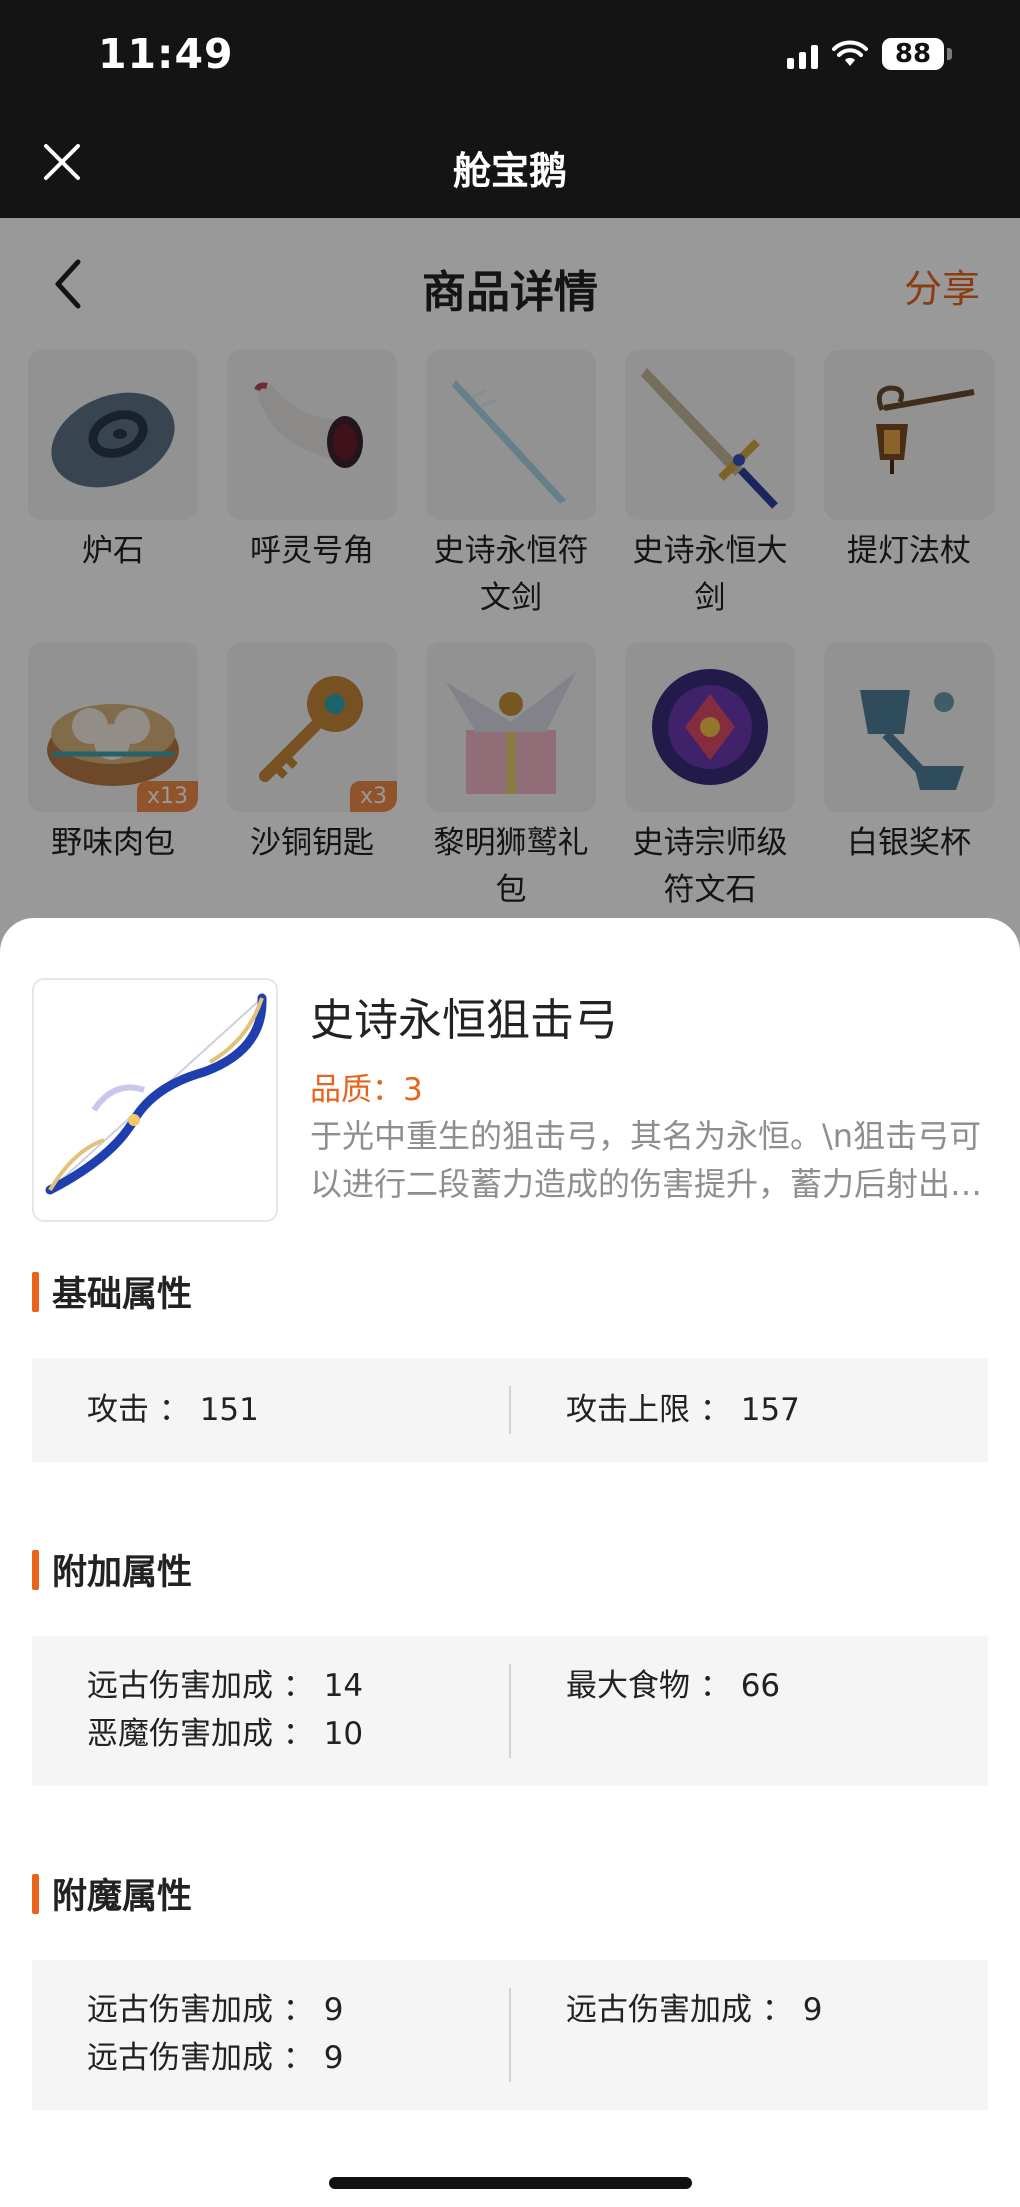  What do you see at coordinates (869, 162) in the screenshot?
I see `status-icons: 88` at bounding box center [869, 162].